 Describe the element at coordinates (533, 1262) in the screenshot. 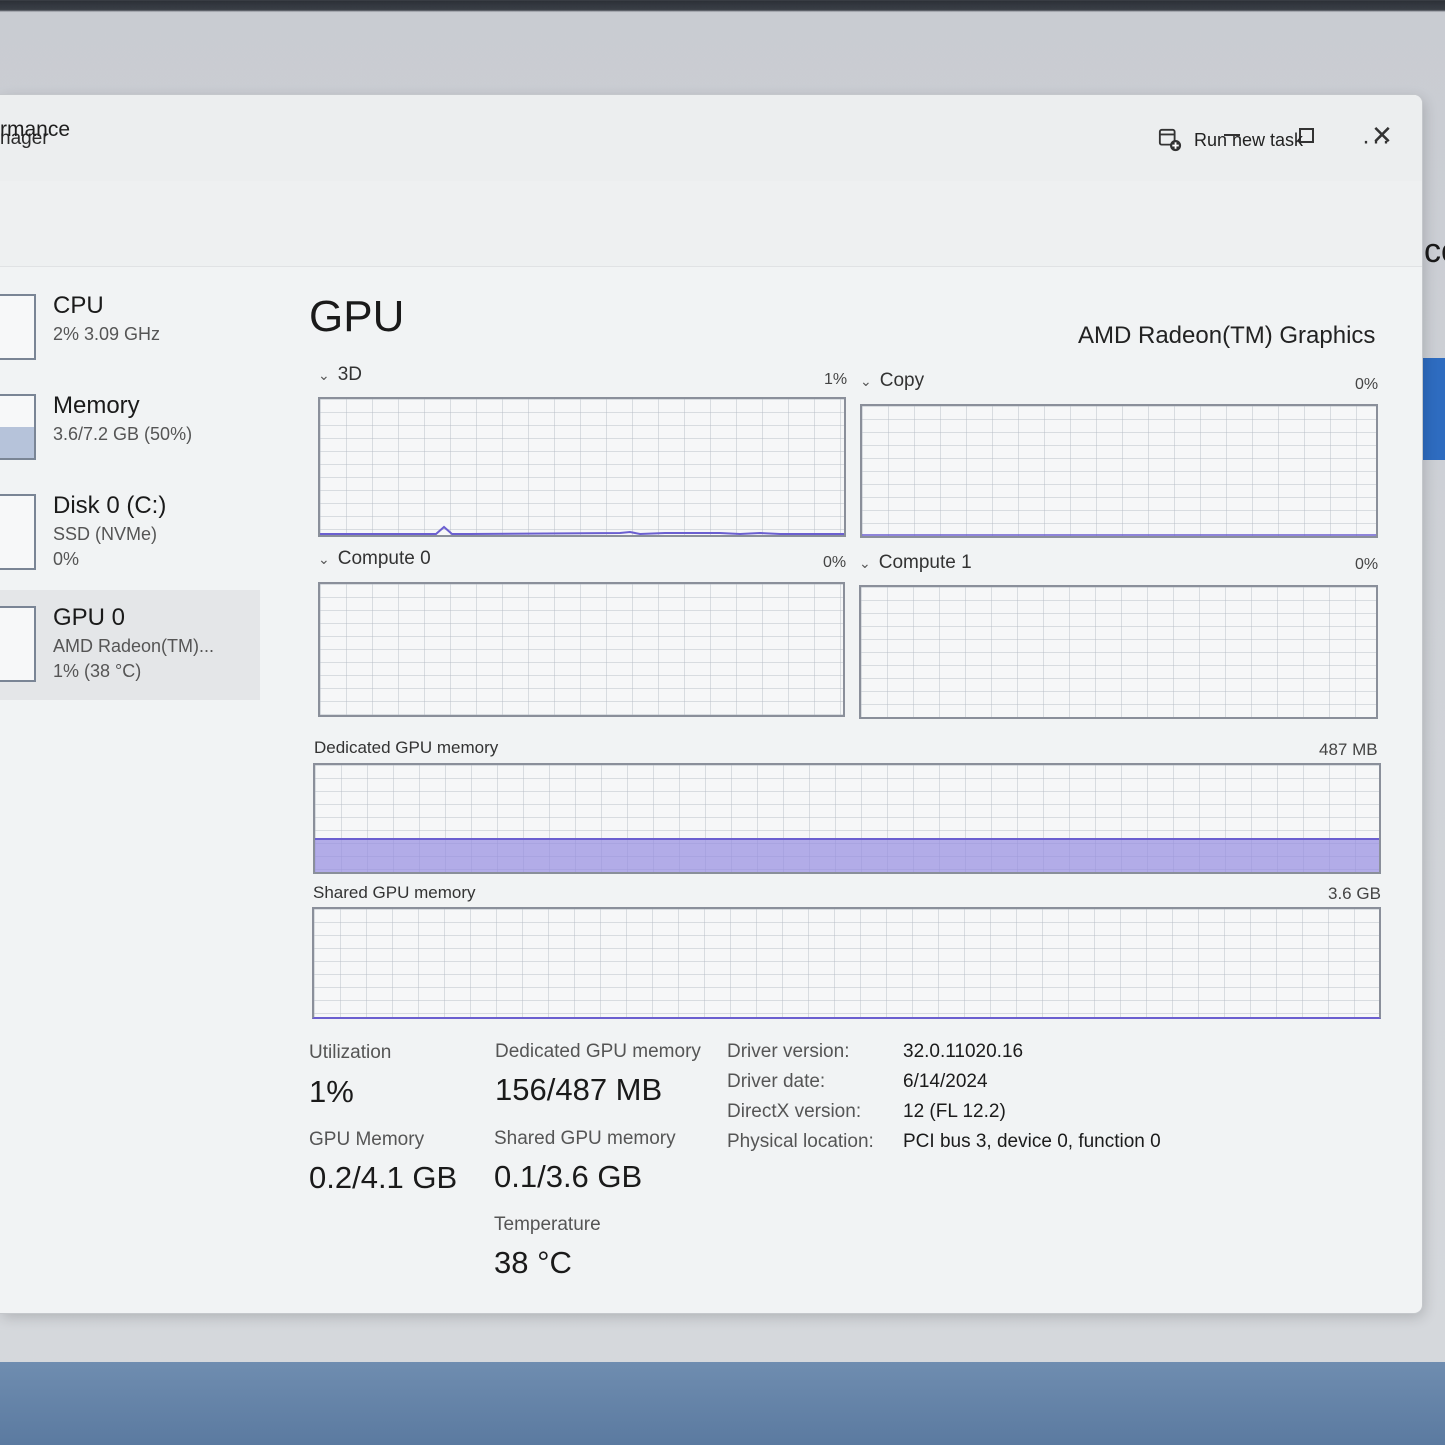

I see `temperature-value: 38 °C` at that location.